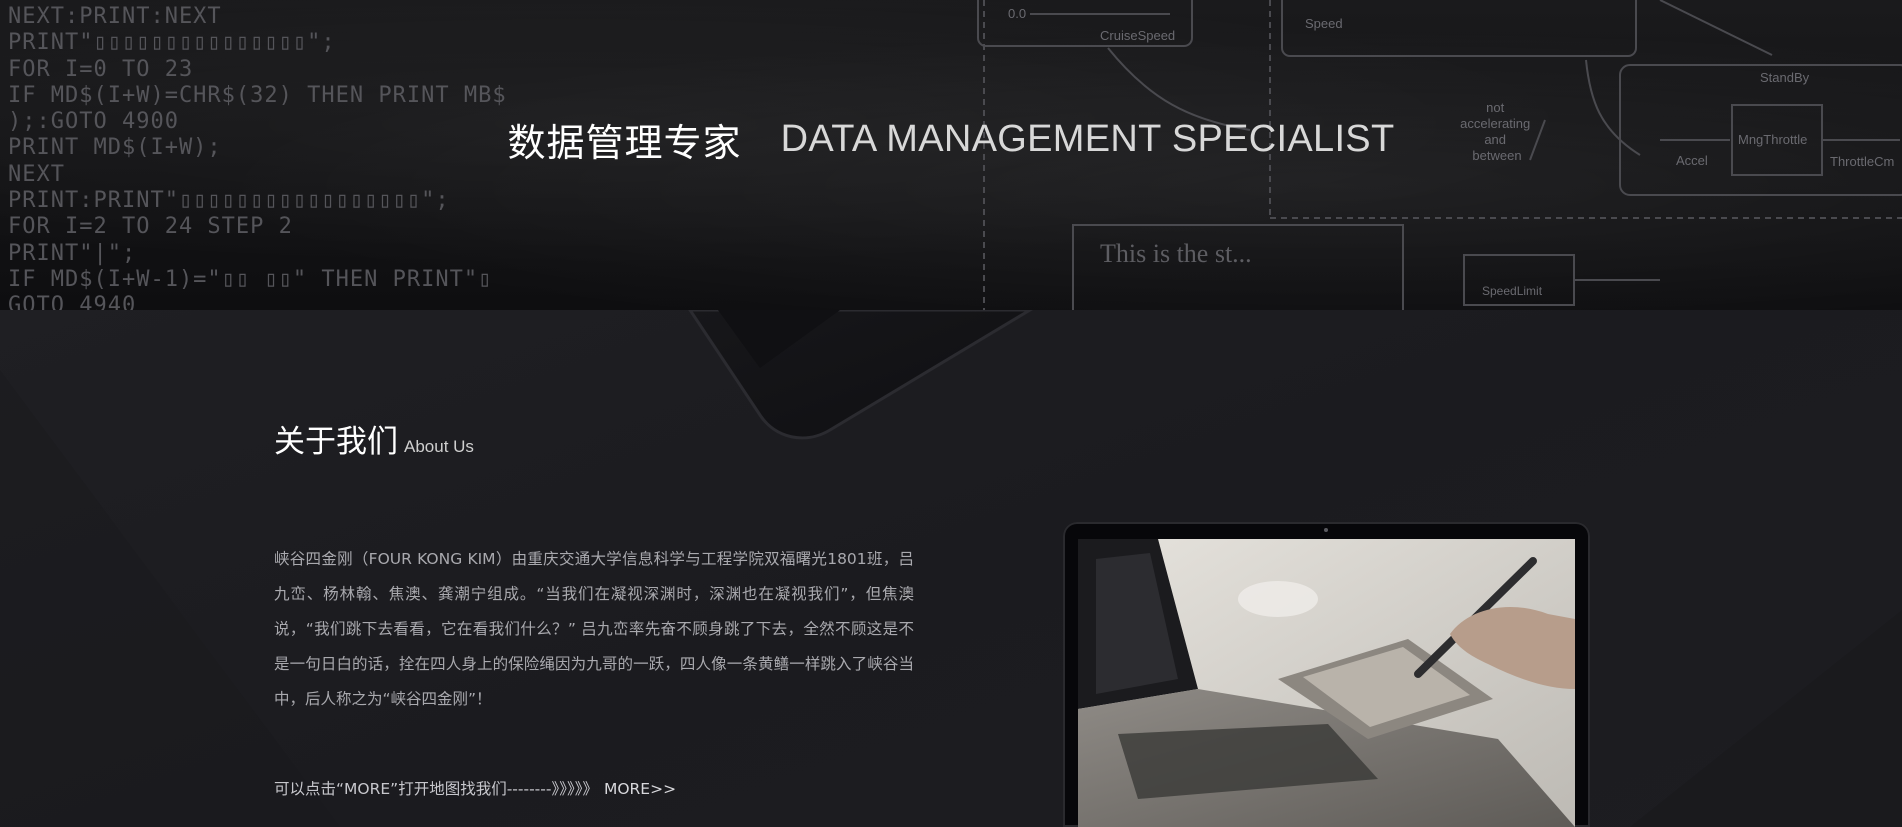 The width and height of the screenshot is (1902, 827). I want to click on diagram-label: CruiseSpeed, so click(1137, 35).